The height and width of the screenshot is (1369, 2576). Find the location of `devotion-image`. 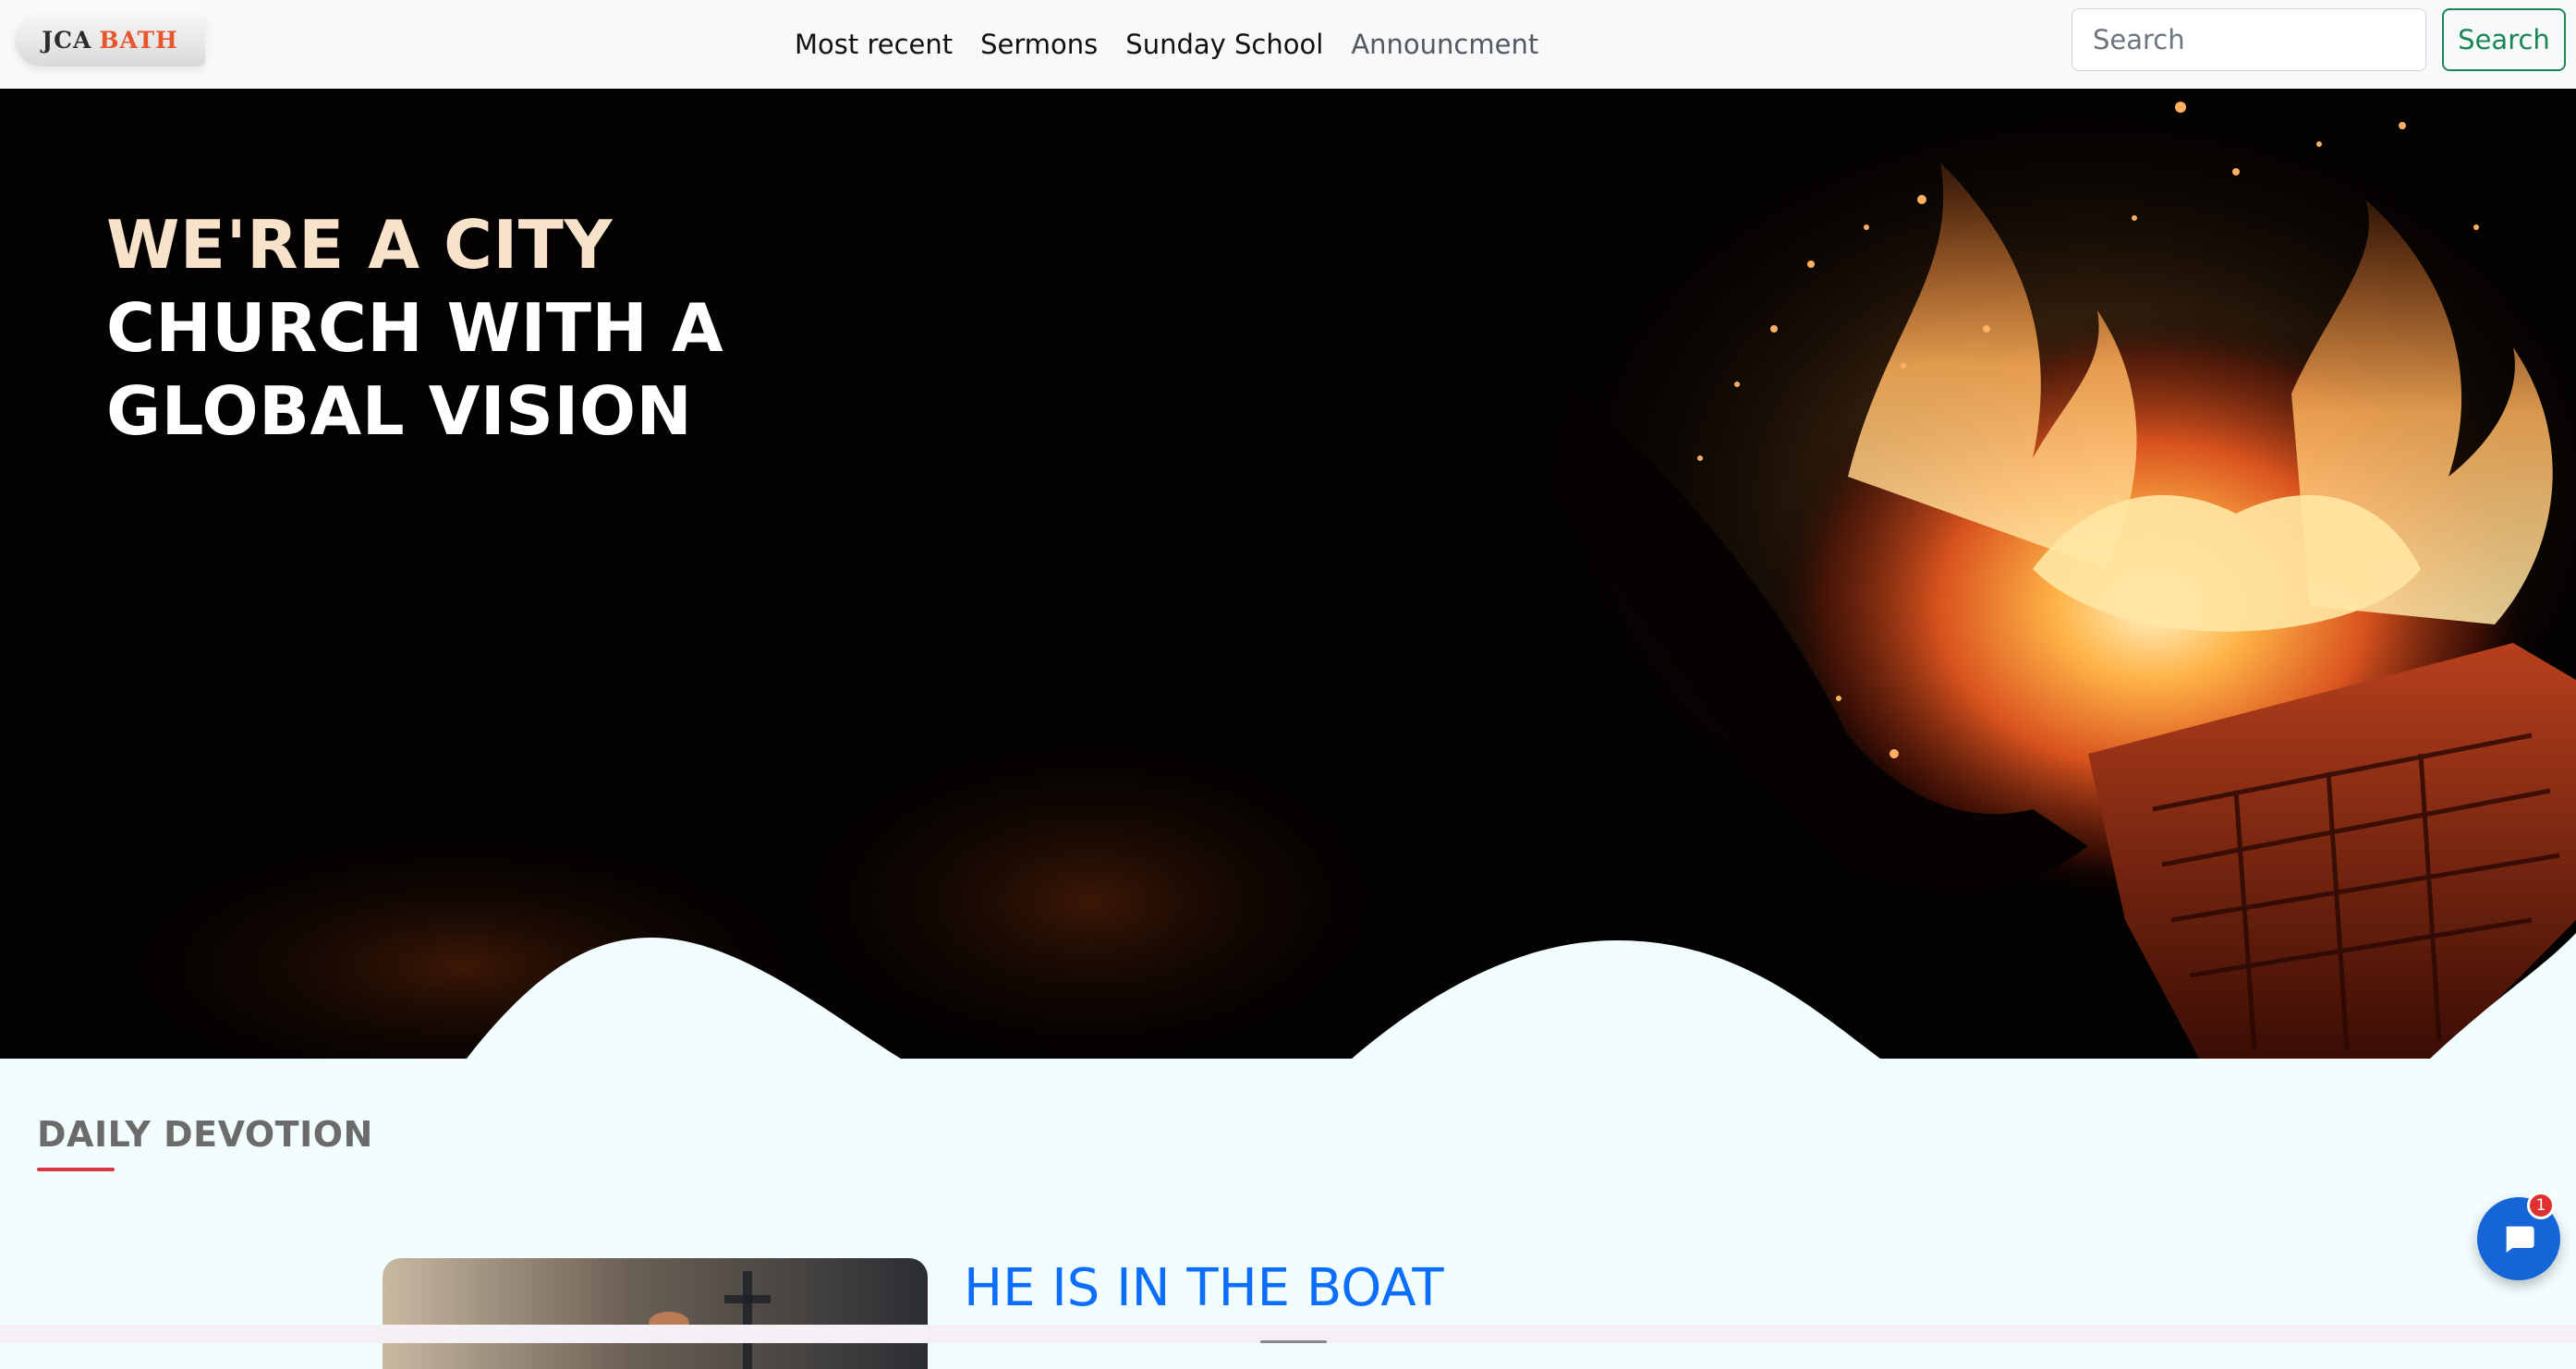

devotion-image is located at coordinates (655, 1313).